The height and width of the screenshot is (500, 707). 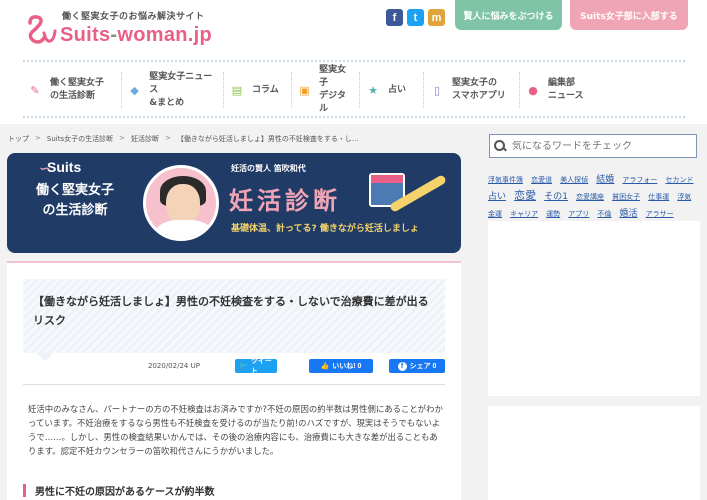 I want to click on expert-portrait, so click(x=181, y=203).